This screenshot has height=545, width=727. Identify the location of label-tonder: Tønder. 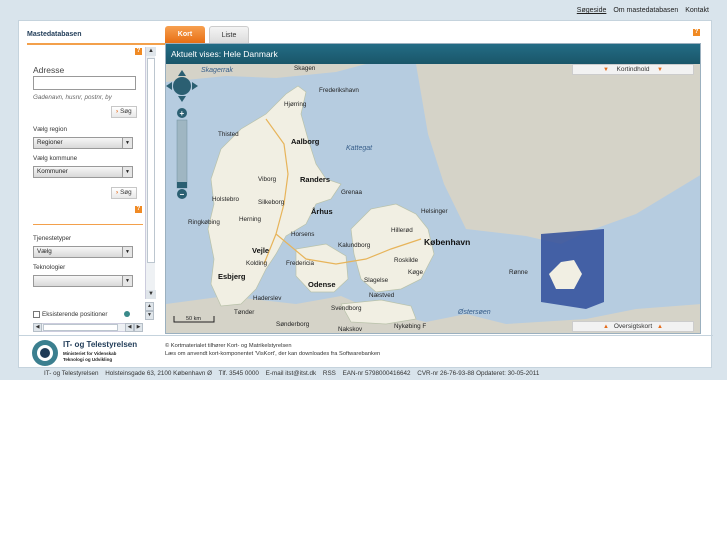
(244, 312).